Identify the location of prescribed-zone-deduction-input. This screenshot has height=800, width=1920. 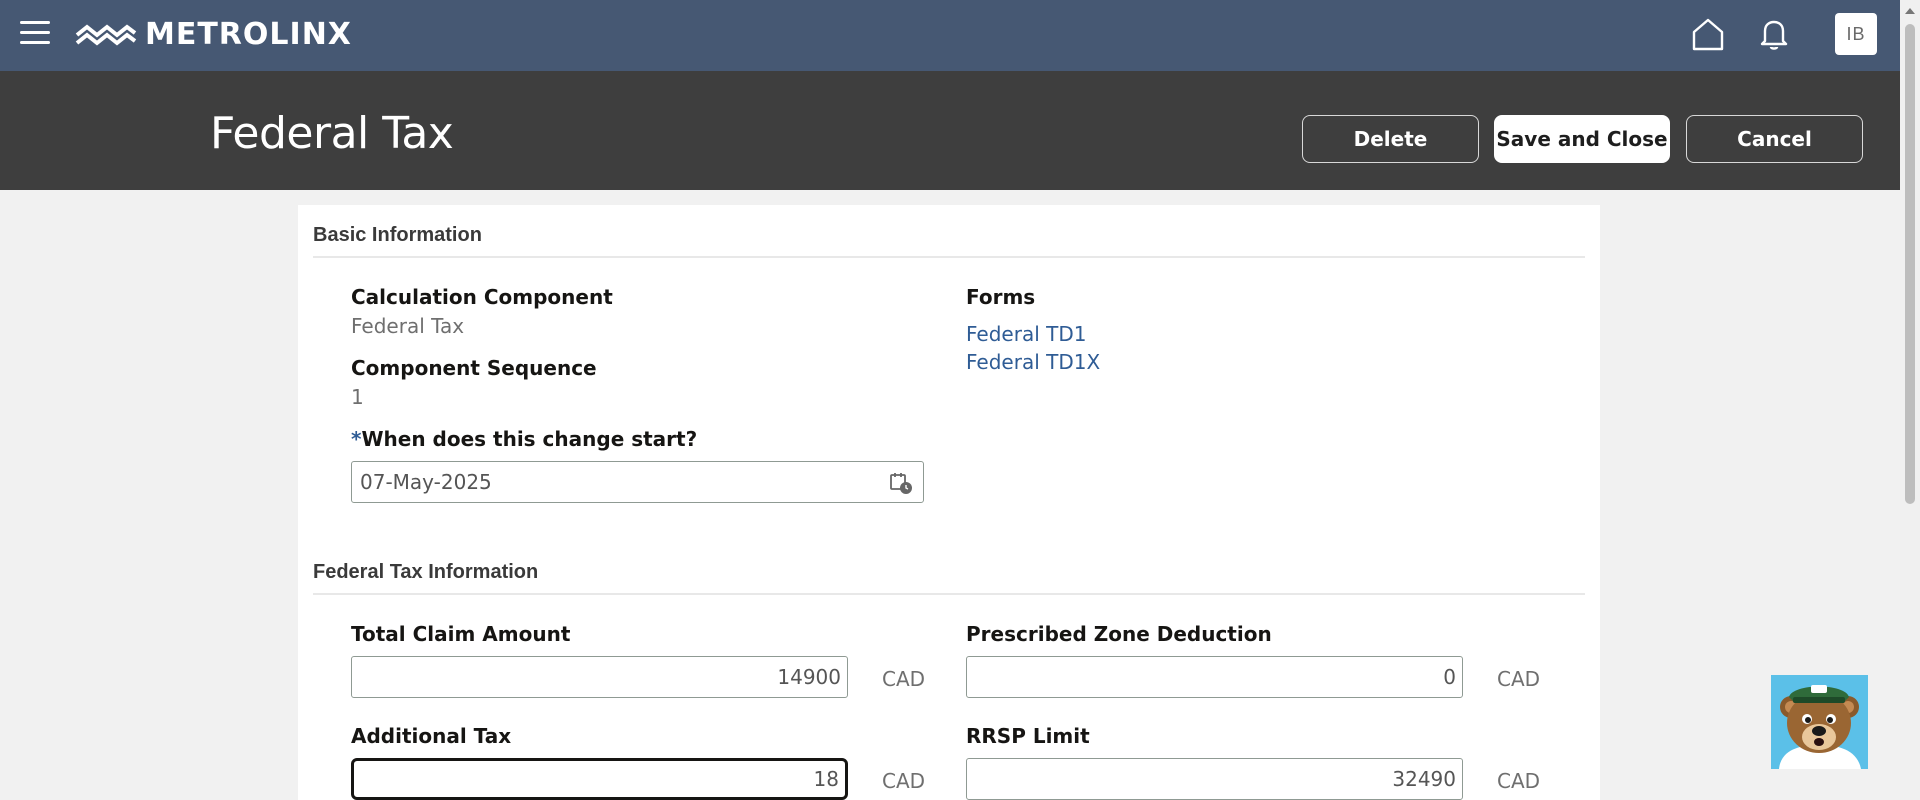
(1214, 677).